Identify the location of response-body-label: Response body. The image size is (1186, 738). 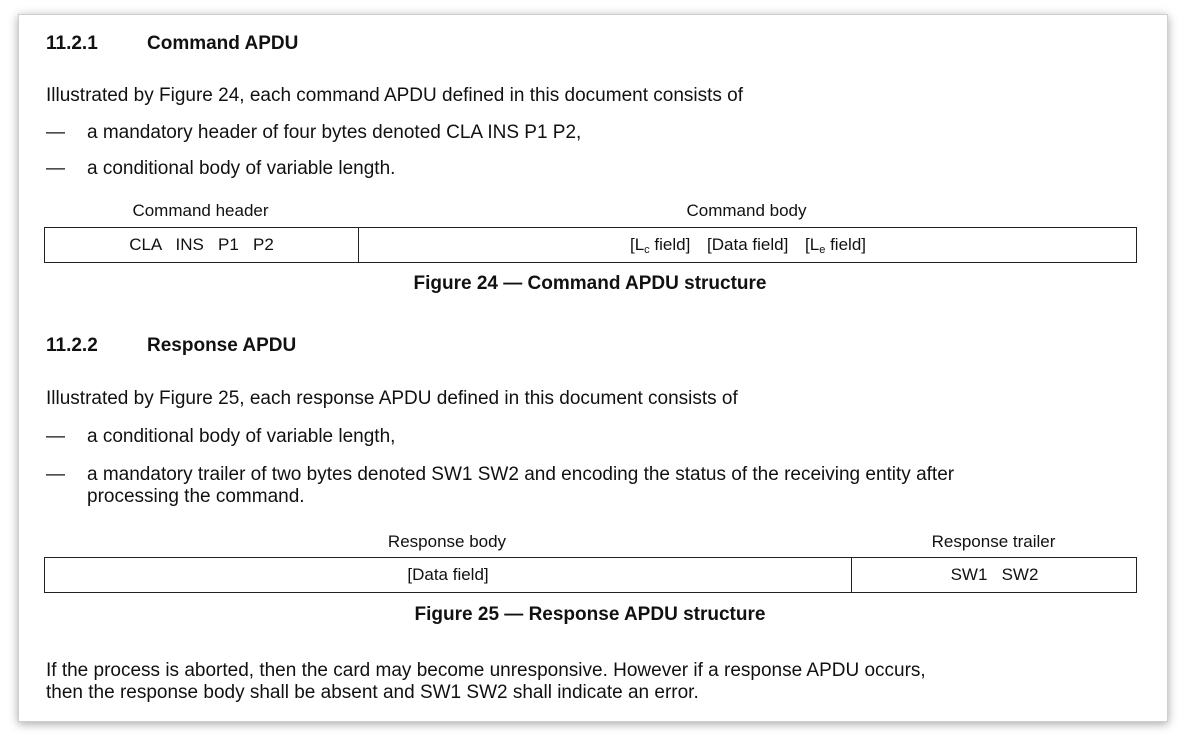
(447, 541).